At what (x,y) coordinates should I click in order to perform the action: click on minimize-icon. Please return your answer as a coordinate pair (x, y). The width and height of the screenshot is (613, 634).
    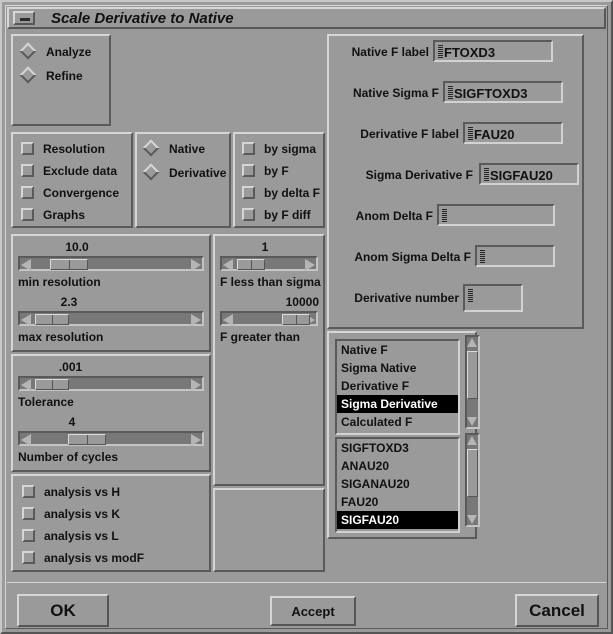
    Looking at the image, I should click on (25, 19).